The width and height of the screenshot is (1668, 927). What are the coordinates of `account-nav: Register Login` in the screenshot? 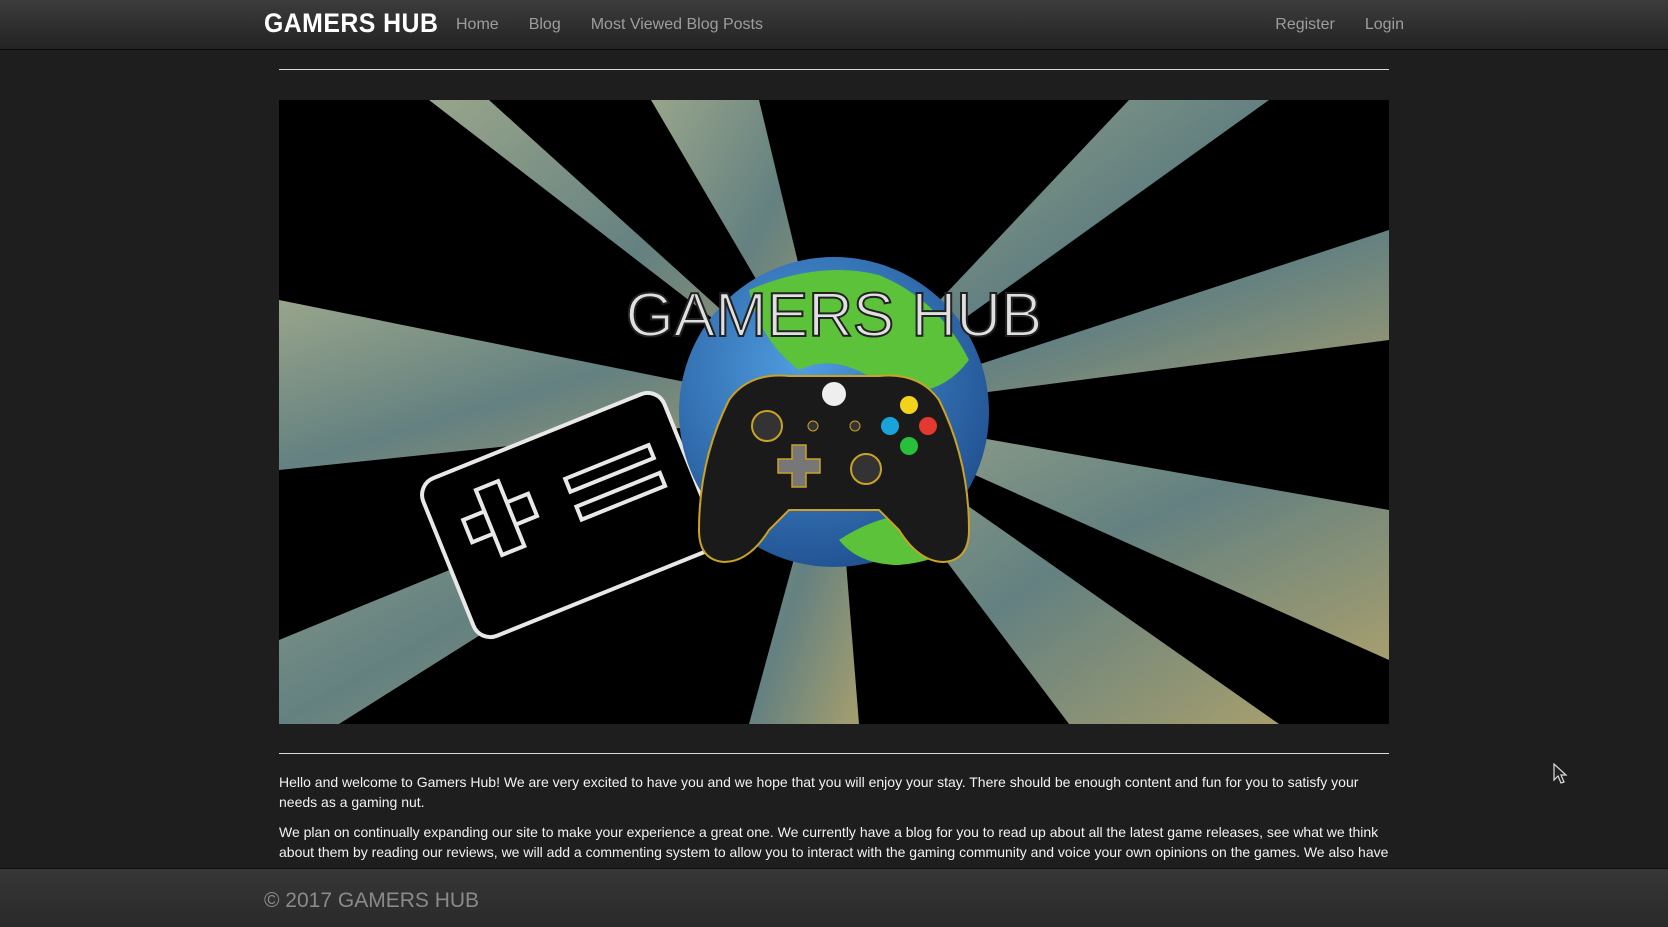 It's located at (1339, 24).